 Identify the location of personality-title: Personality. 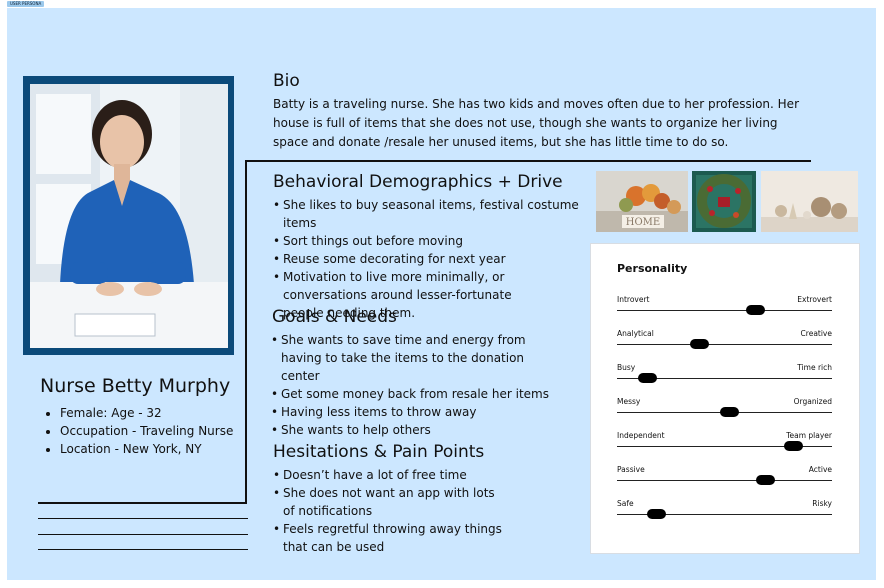
(652, 268).